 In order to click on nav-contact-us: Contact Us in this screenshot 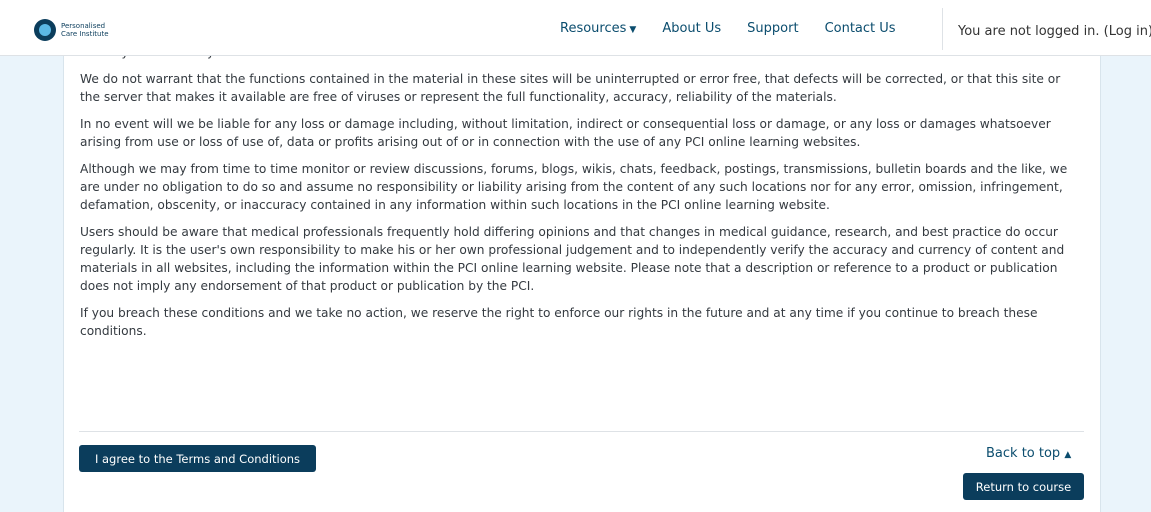, I will do `click(860, 28)`.